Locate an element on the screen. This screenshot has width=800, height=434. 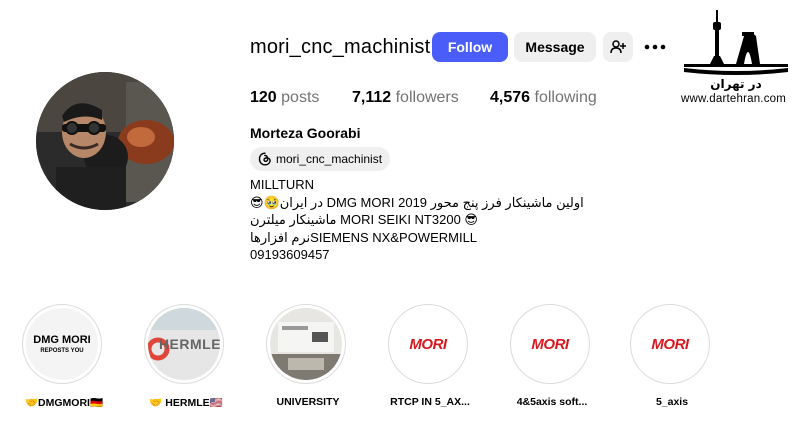
university-photo is located at coordinates (306, 344).